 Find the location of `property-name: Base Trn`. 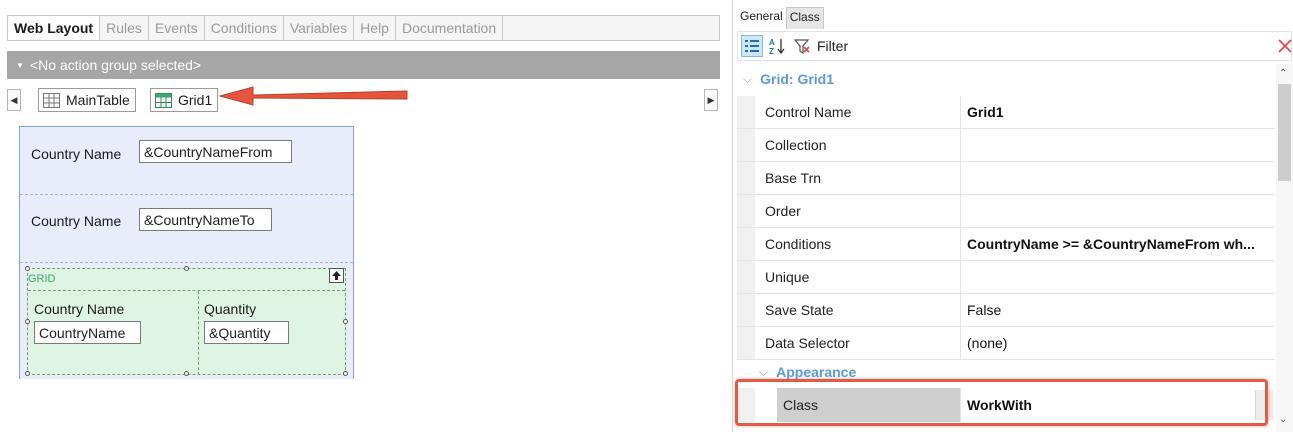

property-name: Base Trn is located at coordinates (793, 178).